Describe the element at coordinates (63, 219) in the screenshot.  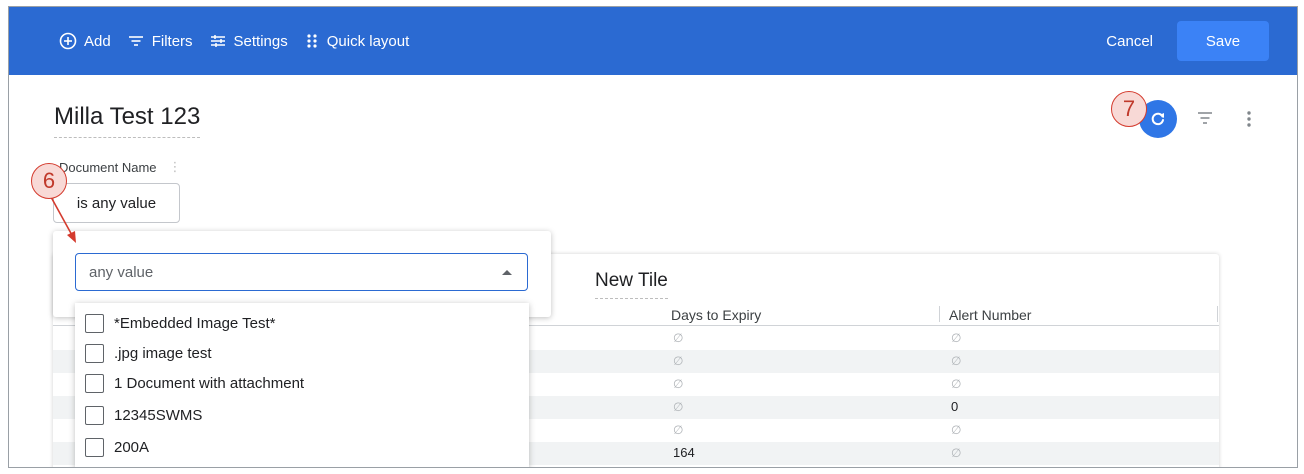
I see `annotation-arrow` at that location.